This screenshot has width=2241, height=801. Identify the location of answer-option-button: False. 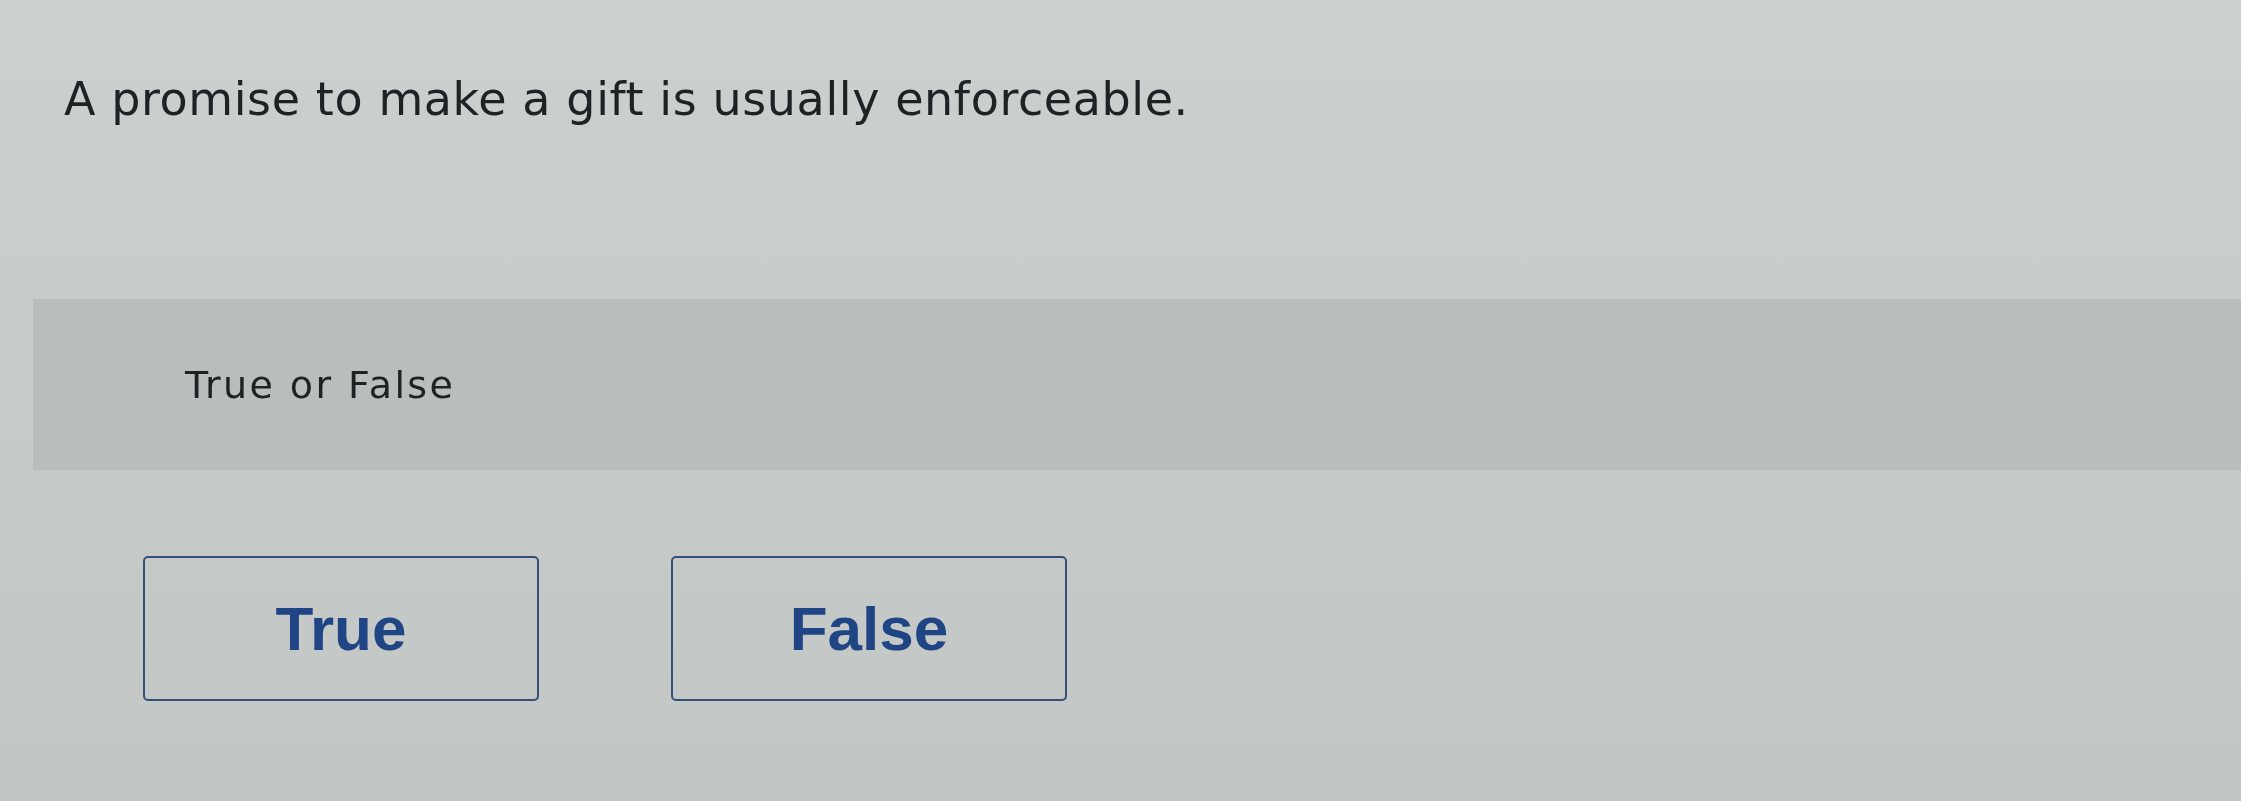
(869, 628).